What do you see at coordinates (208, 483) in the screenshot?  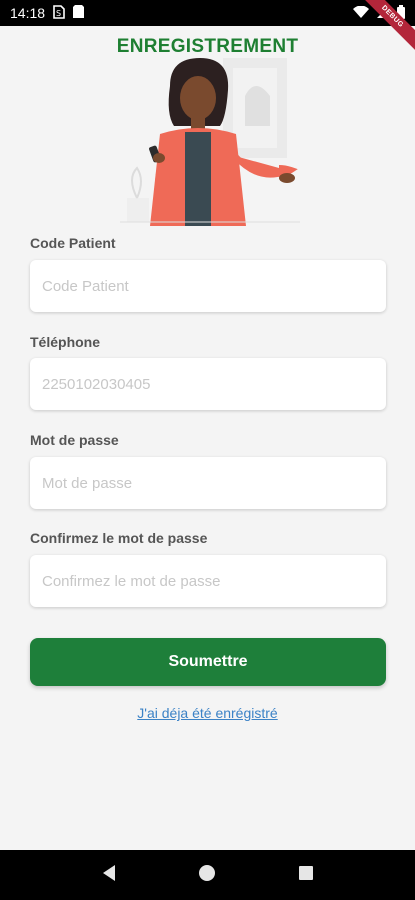 I see `password-input` at bounding box center [208, 483].